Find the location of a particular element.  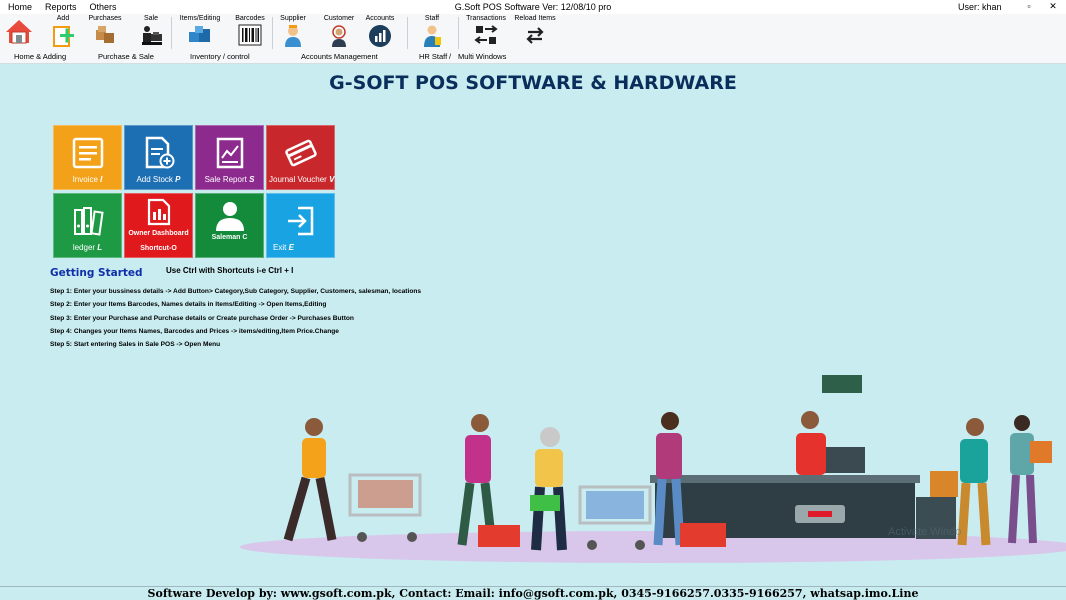

reload-items-button: Reload Items is located at coordinates (535, 30).